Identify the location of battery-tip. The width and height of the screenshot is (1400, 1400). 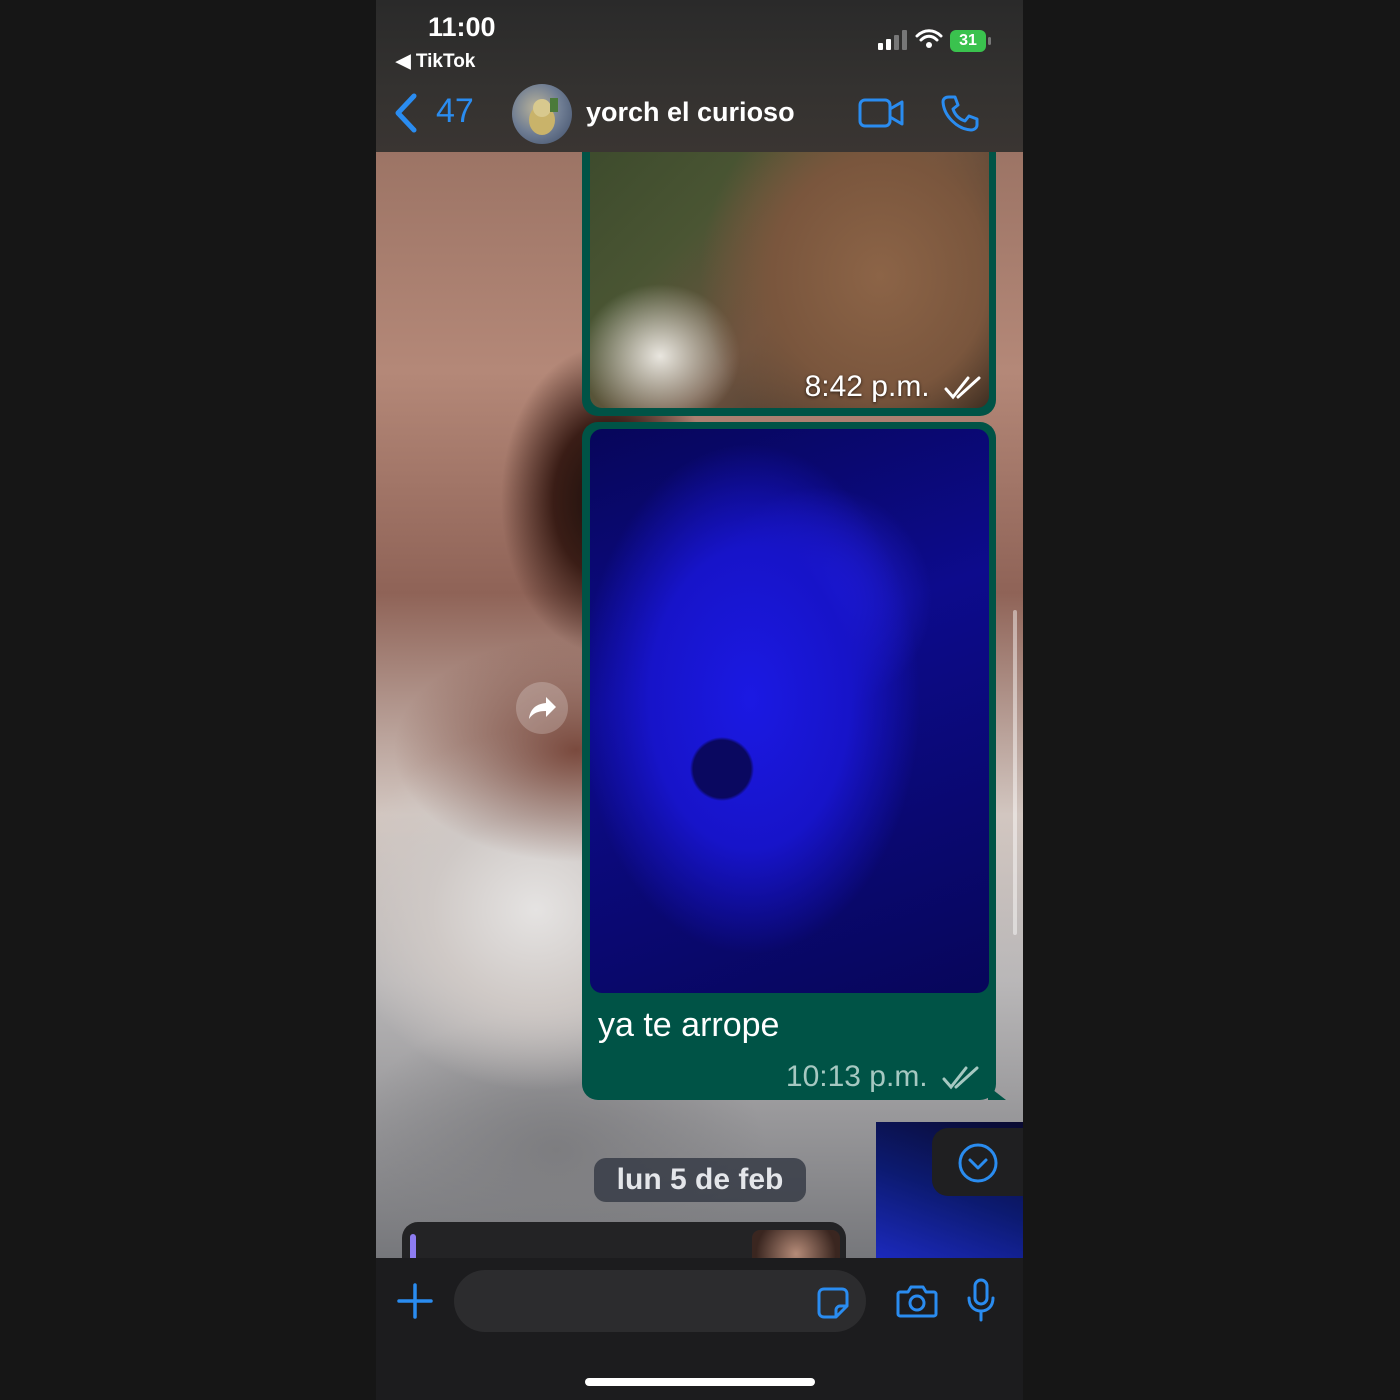
(989, 41).